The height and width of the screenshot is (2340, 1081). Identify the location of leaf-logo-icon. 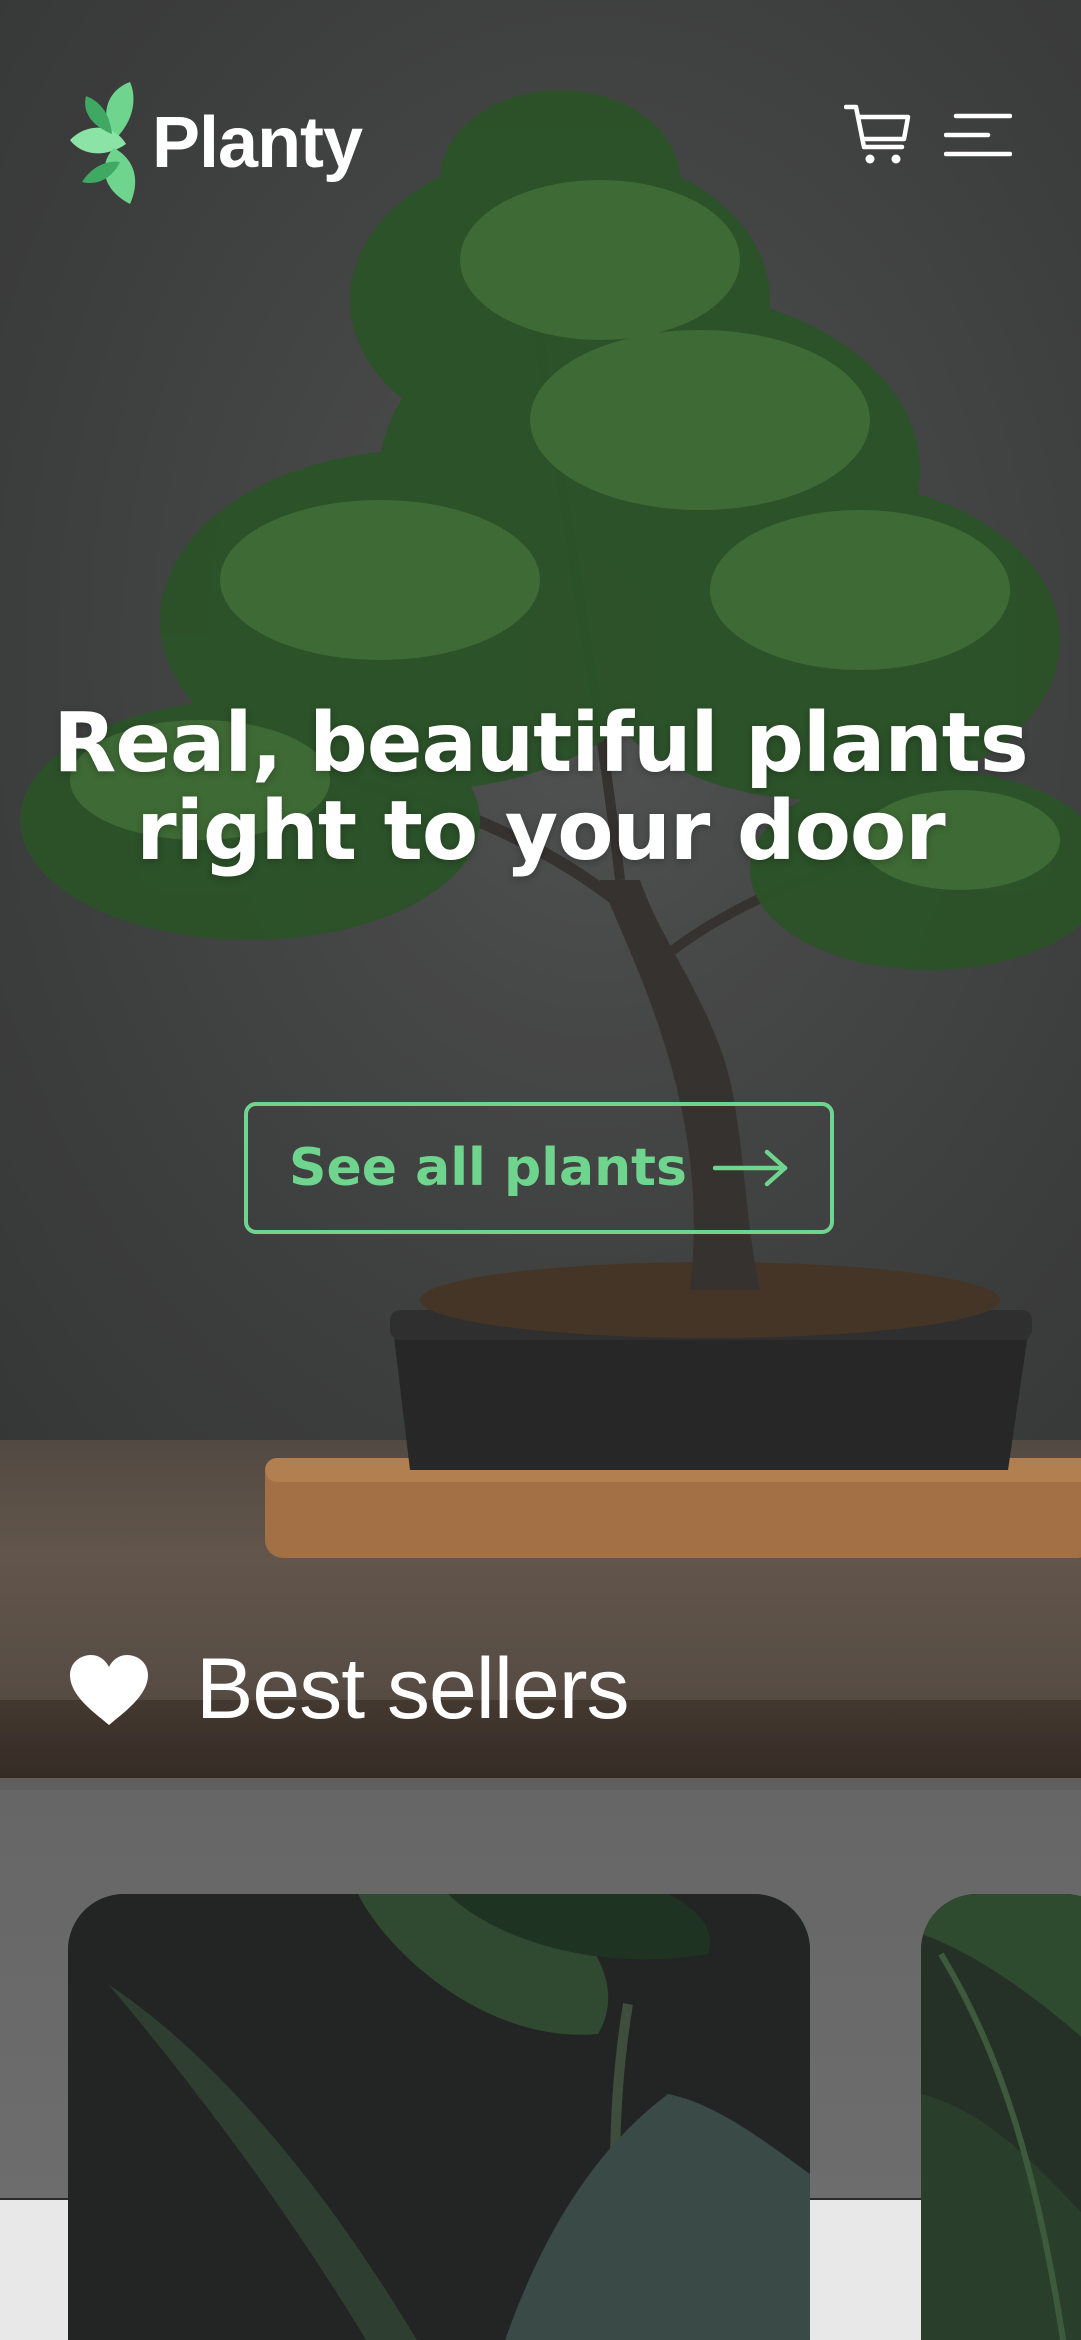
(103, 143).